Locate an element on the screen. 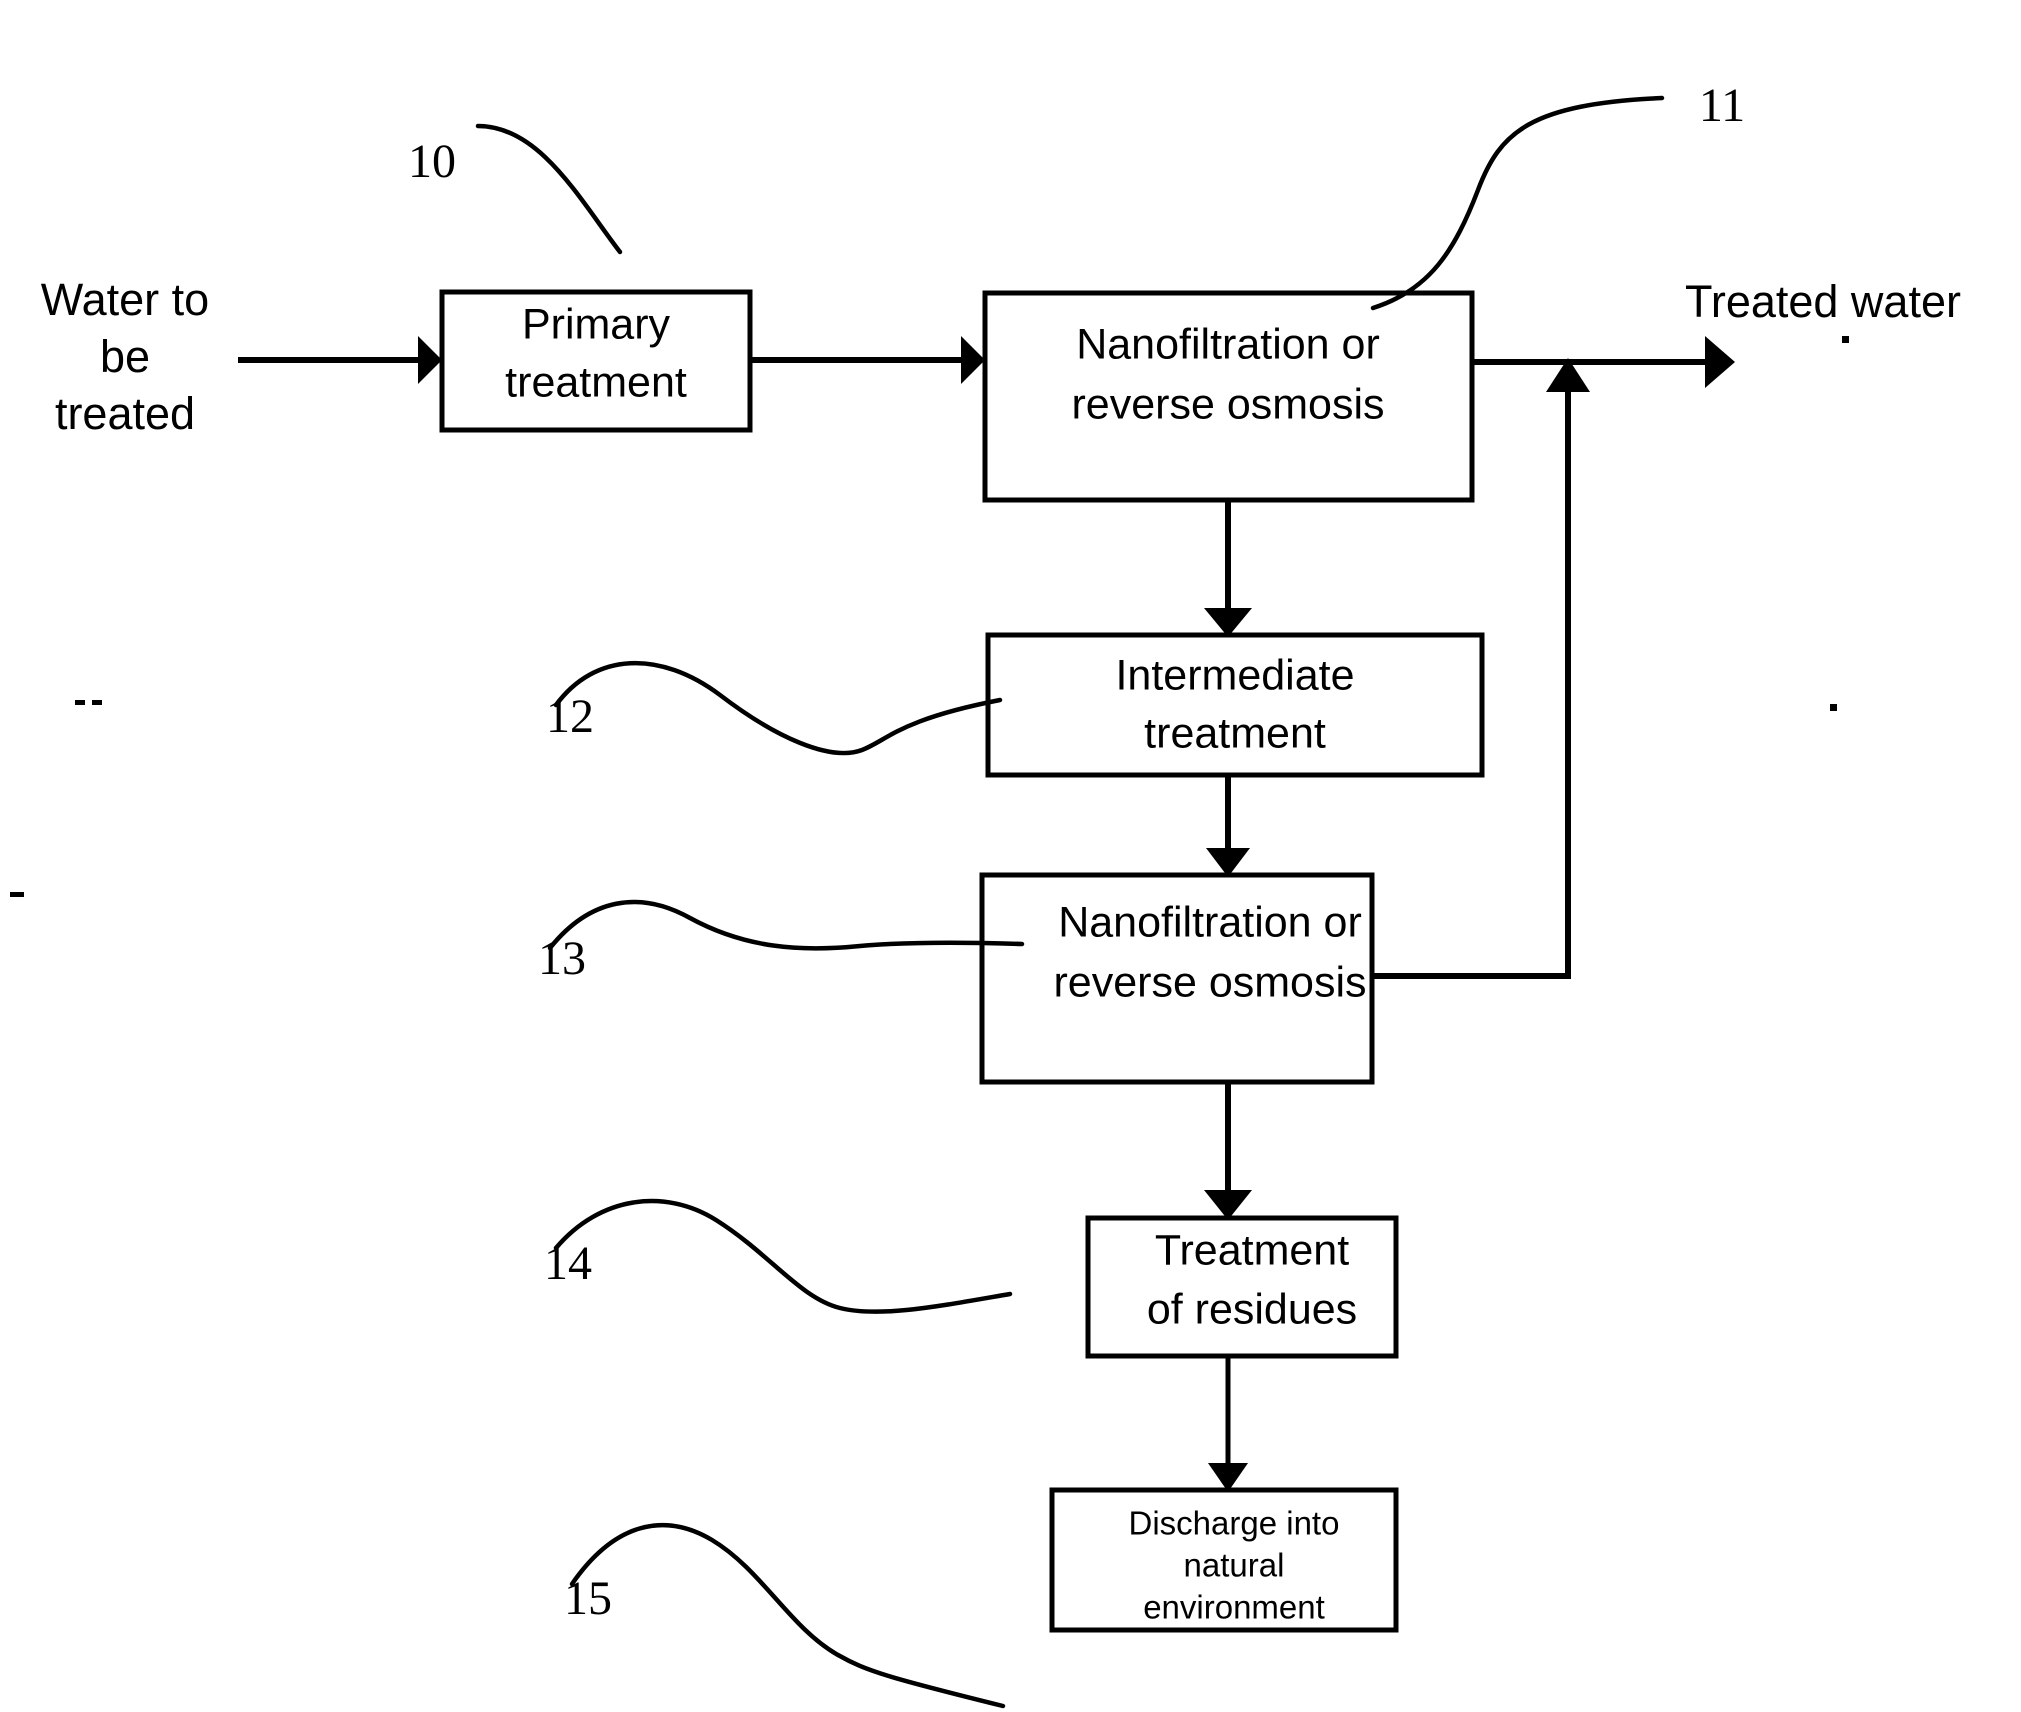 This screenshot has height=1712, width=2021. reference-numeral-13: 13 is located at coordinates (562, 958).